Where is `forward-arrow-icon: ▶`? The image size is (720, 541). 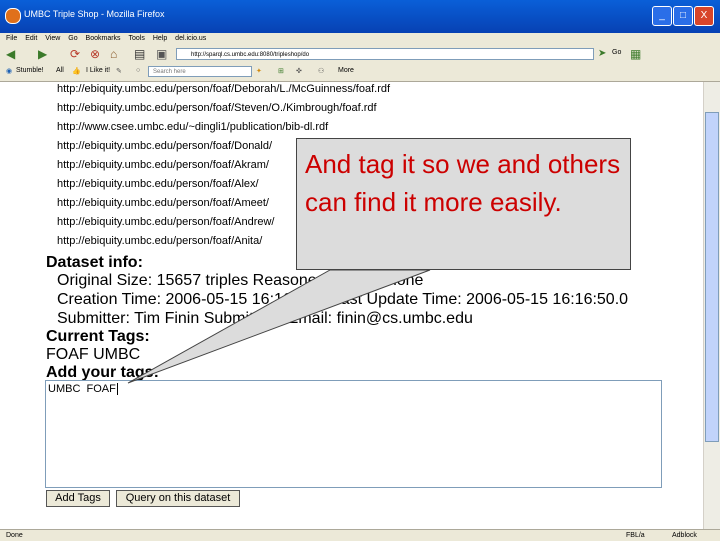 forward-arrow-icon: ▶ is located at coordinates (42, 54).